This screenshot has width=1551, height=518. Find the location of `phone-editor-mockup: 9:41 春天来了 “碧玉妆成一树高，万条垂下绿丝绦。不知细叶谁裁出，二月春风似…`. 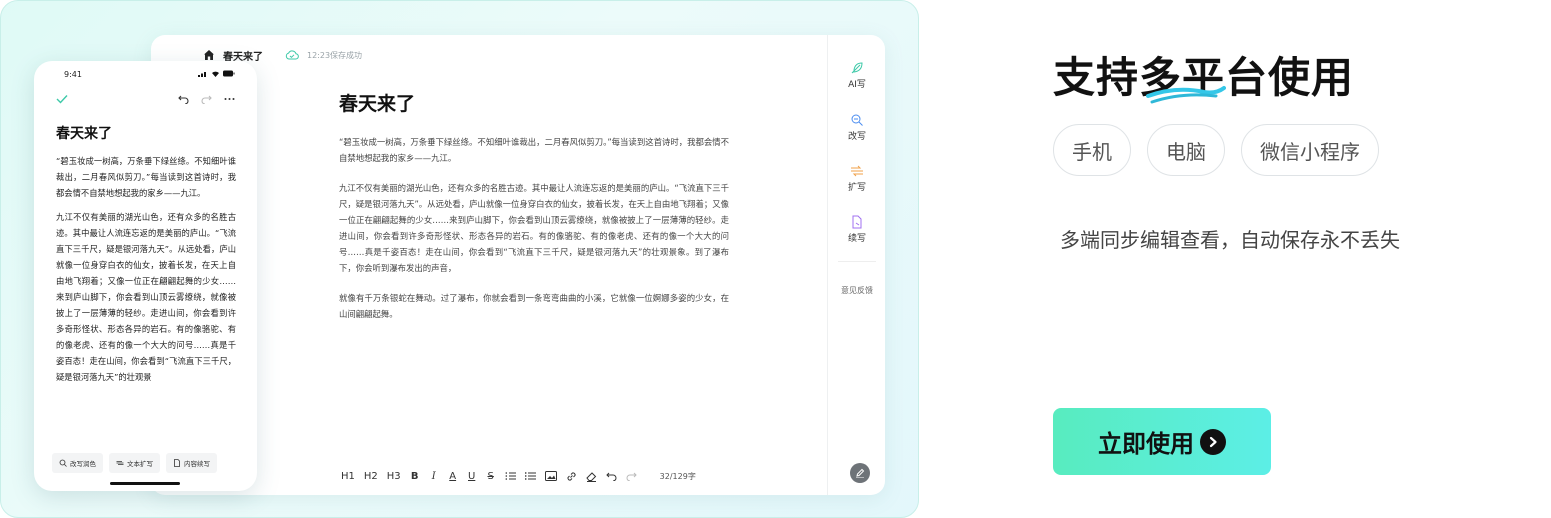

phone-editor-mockup: 9:41 春天来了 “碧玉妆成一树高，万条垂下绿丝绦。不知细叶谁裁出，二月春风似… is located at coordinates (145, 276).